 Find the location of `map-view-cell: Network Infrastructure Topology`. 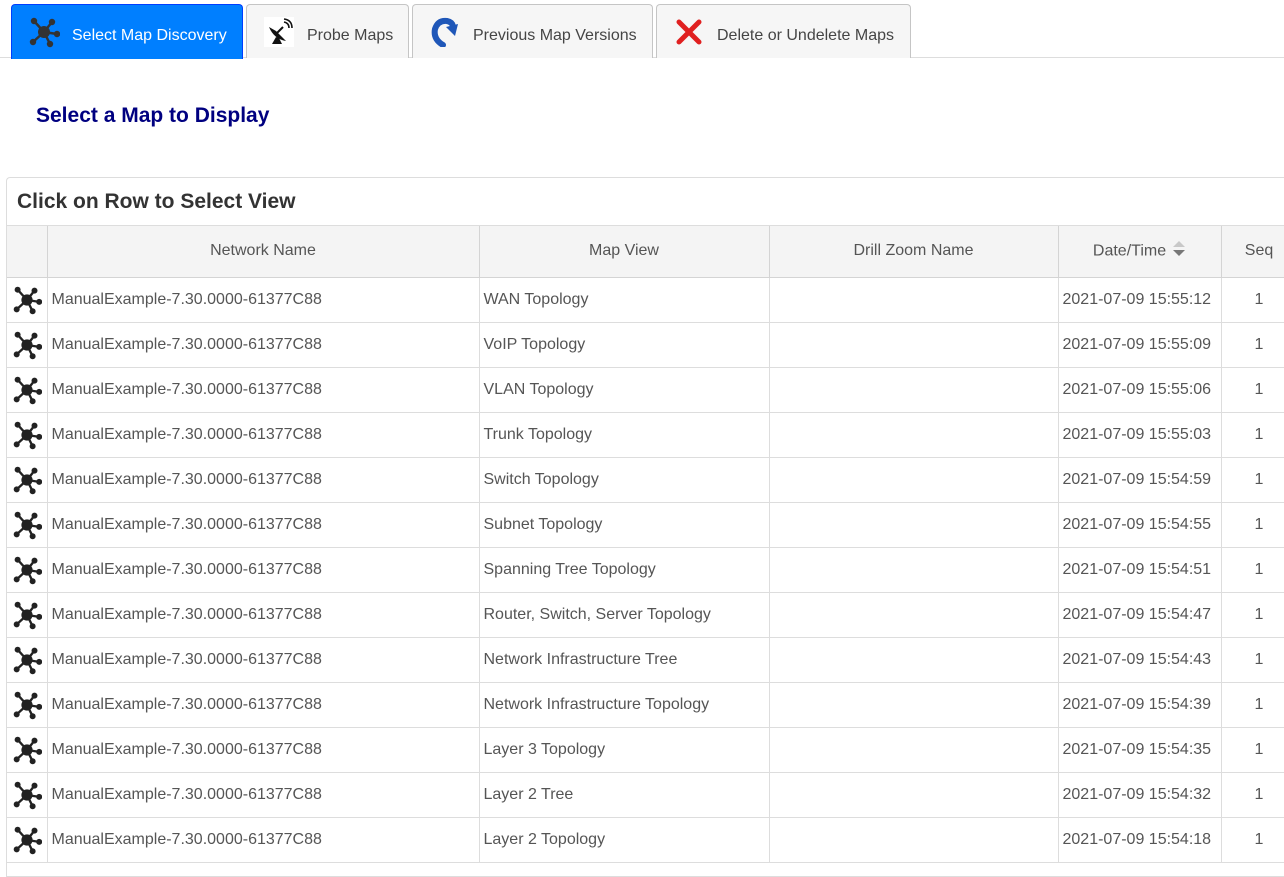

map-view-cell: Network Infrastructure Topology is located at coordinates (624, 704).